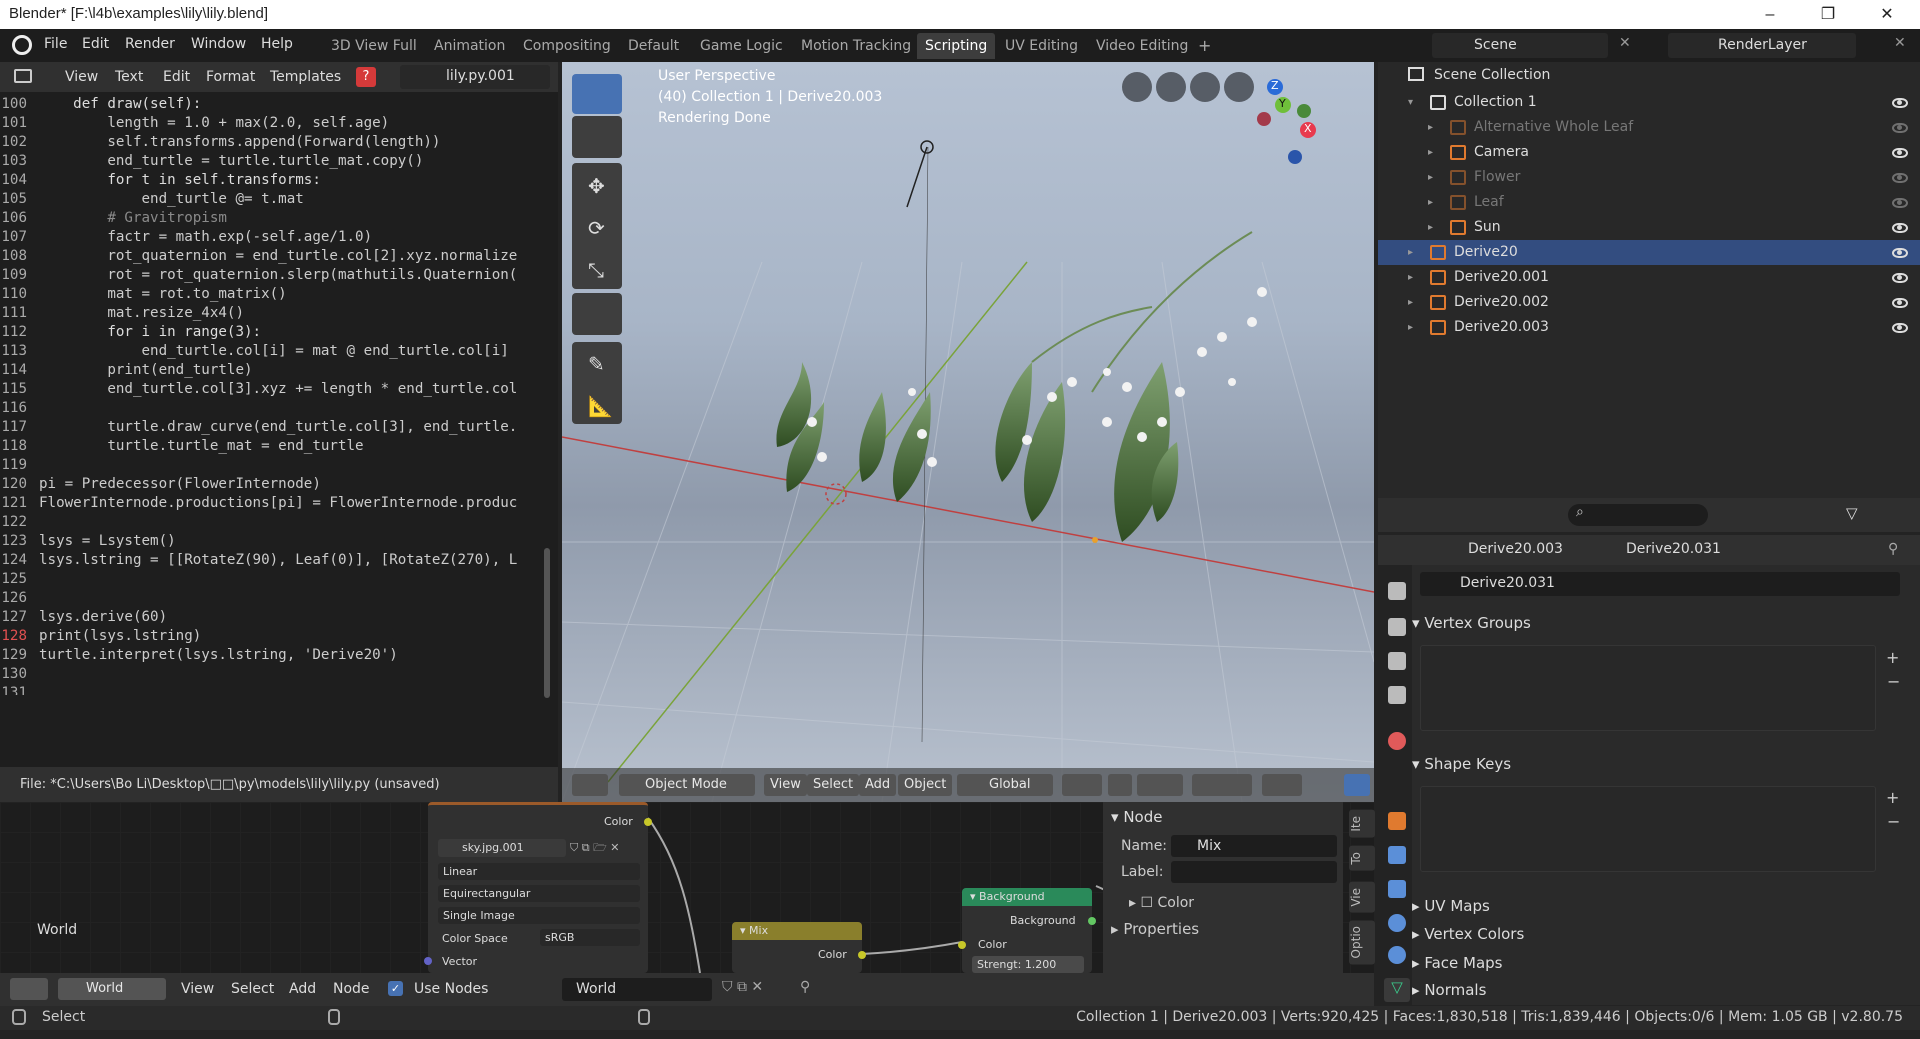 The width and height of the screenshot is (1920, 1039). I want to click on pin-icon: ⚲, so click(1893, 549).